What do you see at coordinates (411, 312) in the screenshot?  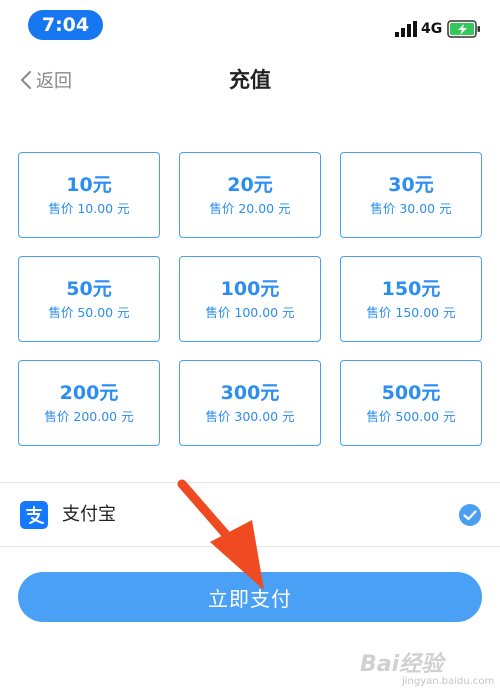 I see `amount-price: 售价 150.00 元` at bounding box center [411, 312].